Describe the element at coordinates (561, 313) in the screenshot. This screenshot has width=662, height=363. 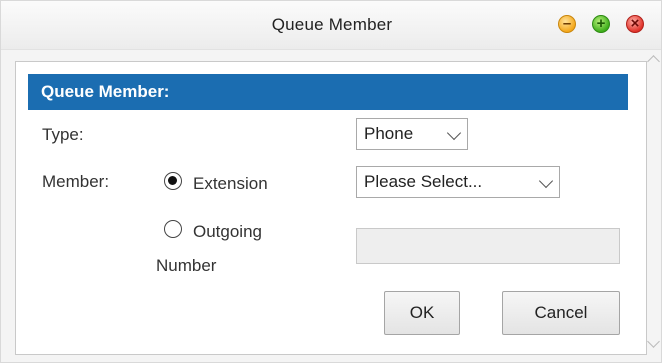
I see `cancel-button: Cancel` at that location.